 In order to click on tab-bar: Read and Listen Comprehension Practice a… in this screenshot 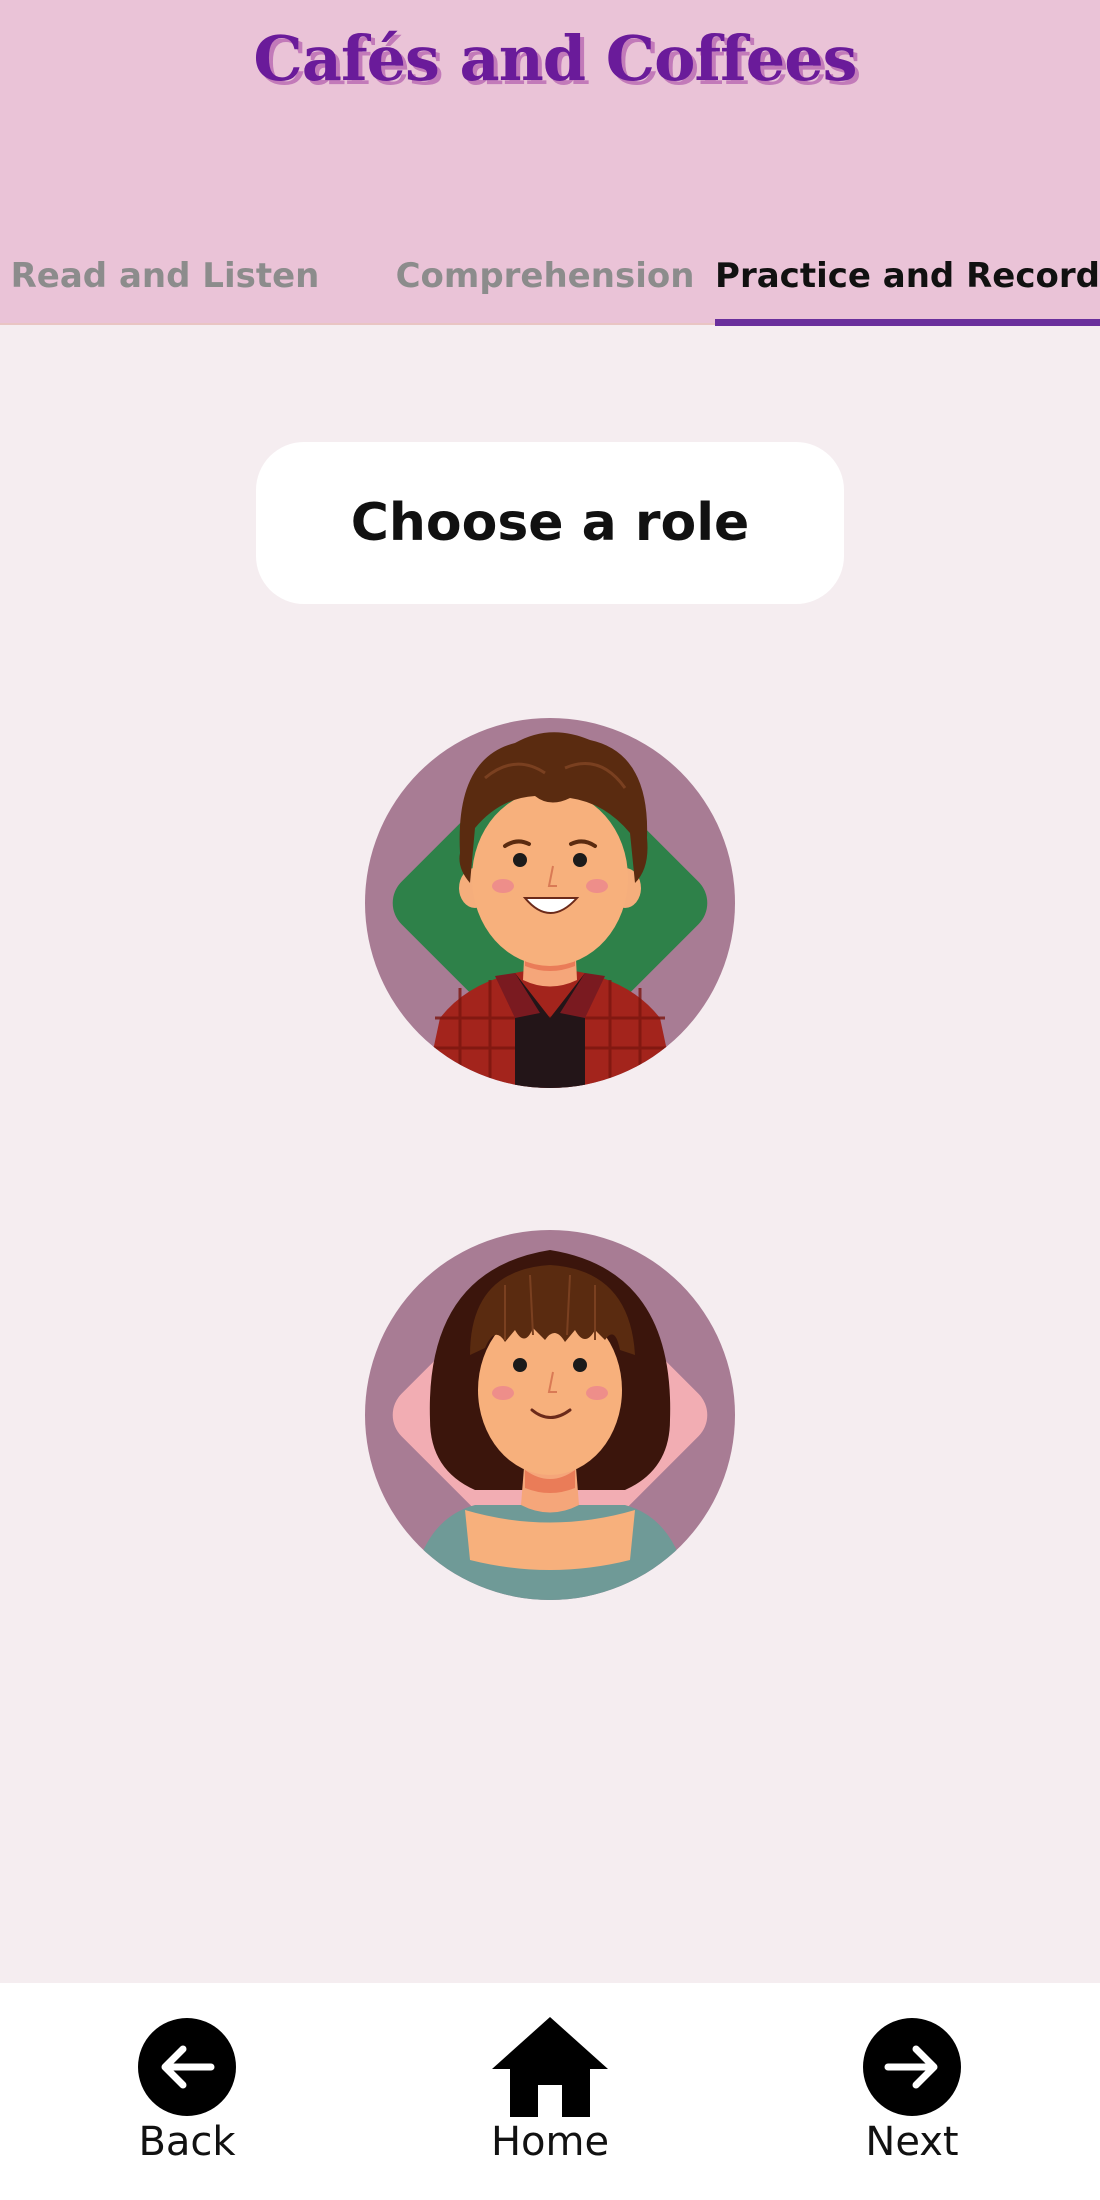, I will do `click(550, 282)`.